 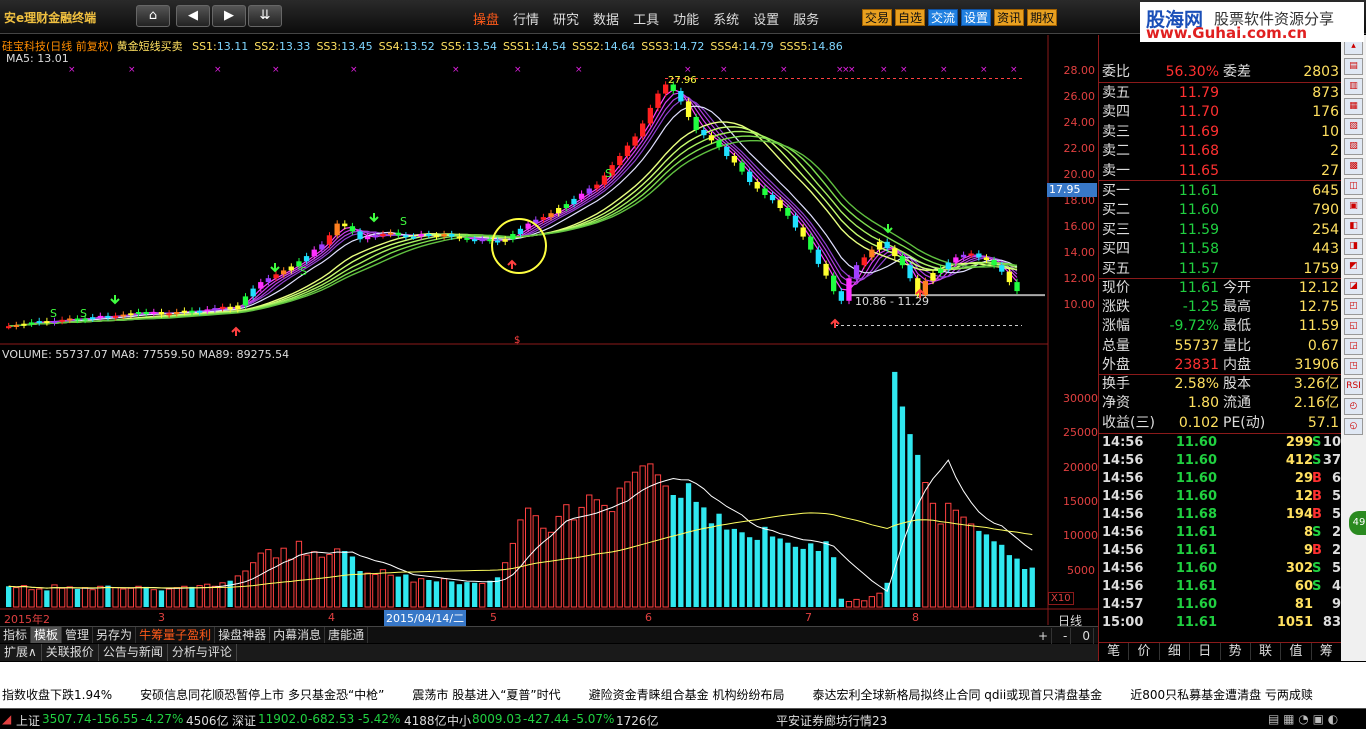 I want to click on tab-caopan-tool: 操盘神器, so click(x=243, y=635).